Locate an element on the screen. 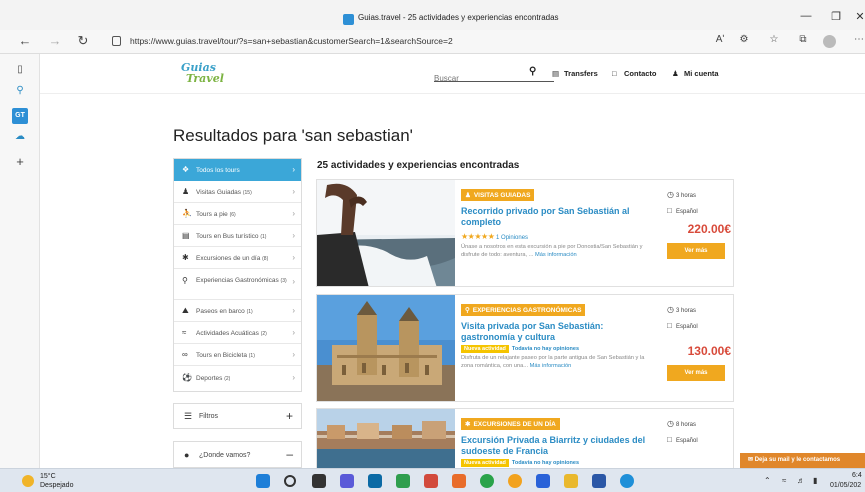 This screenshot has height=492, width=865. collections-icon: ⧉ is located at coordinates (803, 39).